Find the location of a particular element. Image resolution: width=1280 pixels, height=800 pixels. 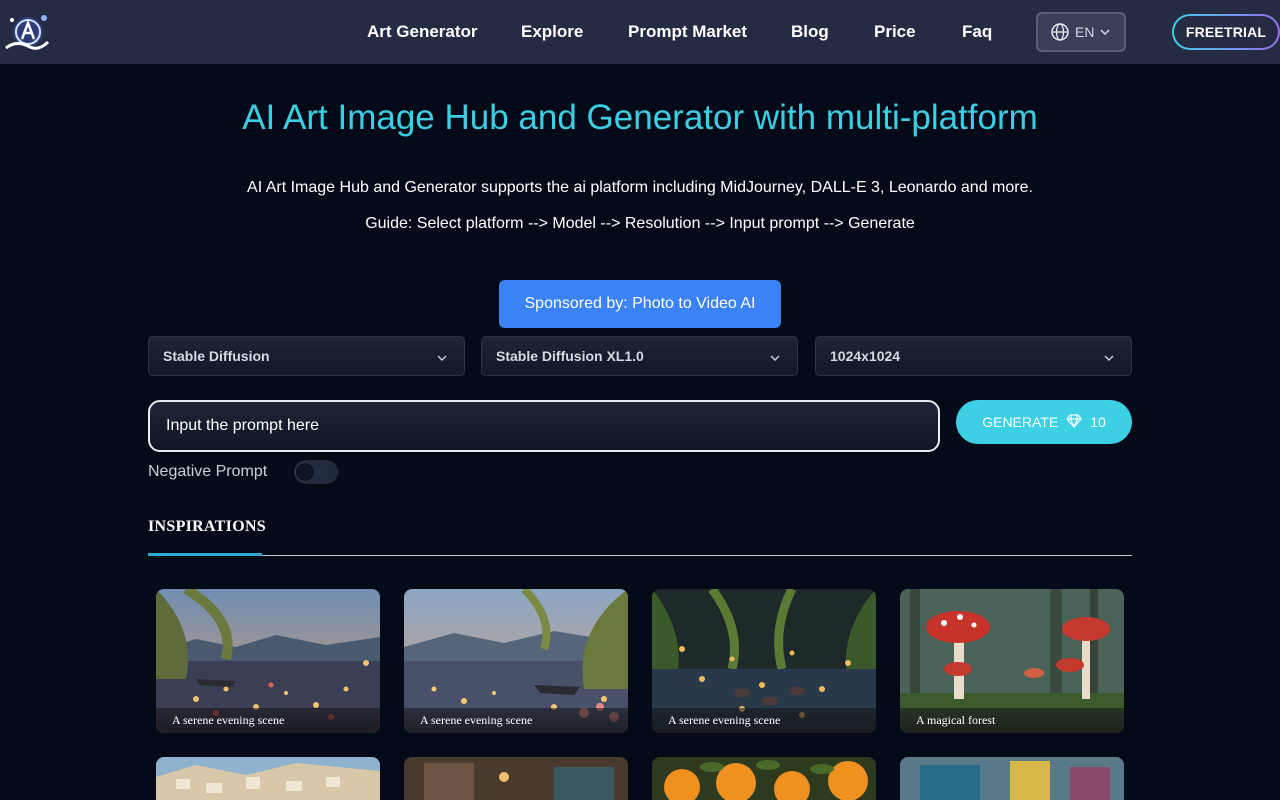

negative-prompt-label: Negative Prompt is located at coordinates (208, 471).